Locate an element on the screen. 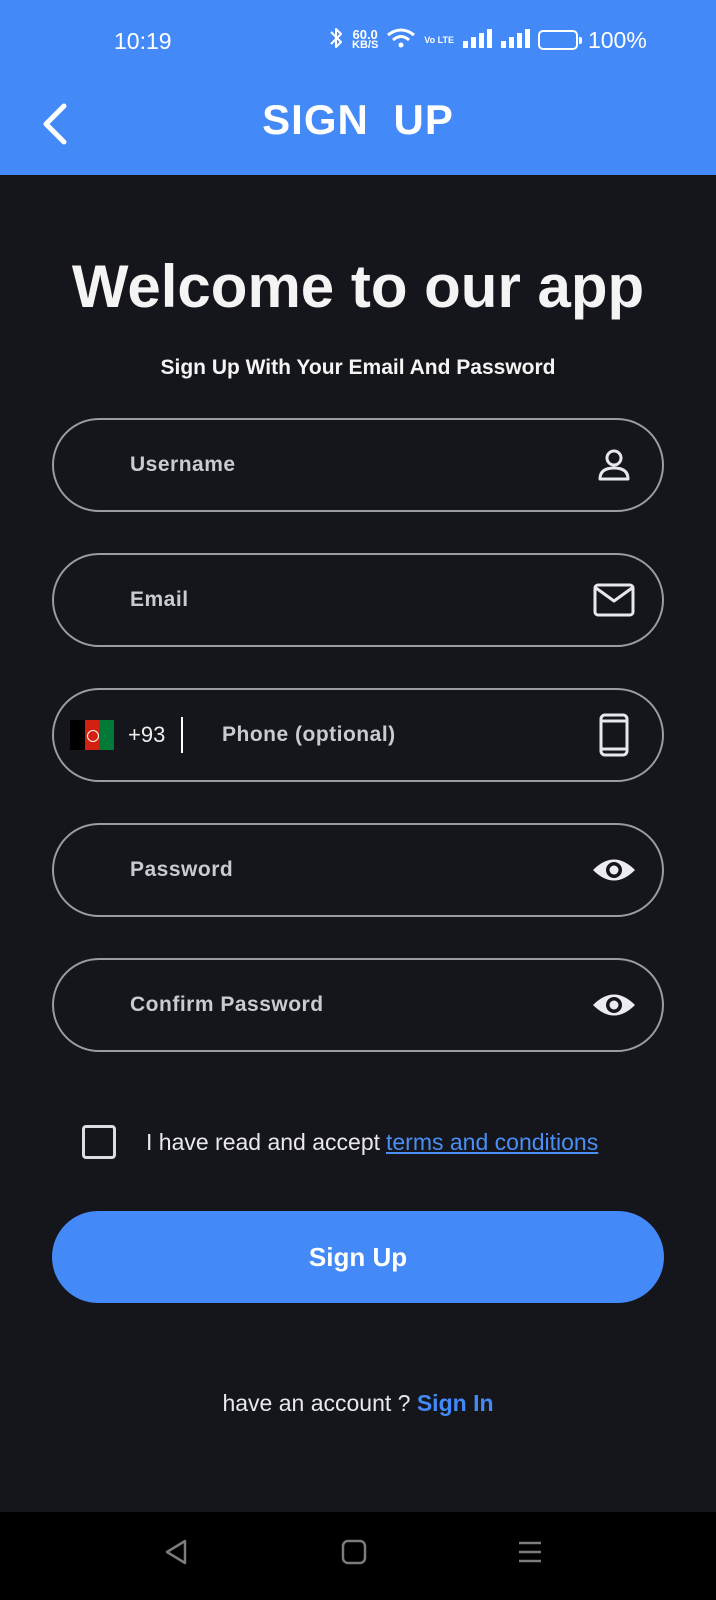 The image size is (716, 1600). afghanistan-flag-icon is located at coordinates (92, 735).